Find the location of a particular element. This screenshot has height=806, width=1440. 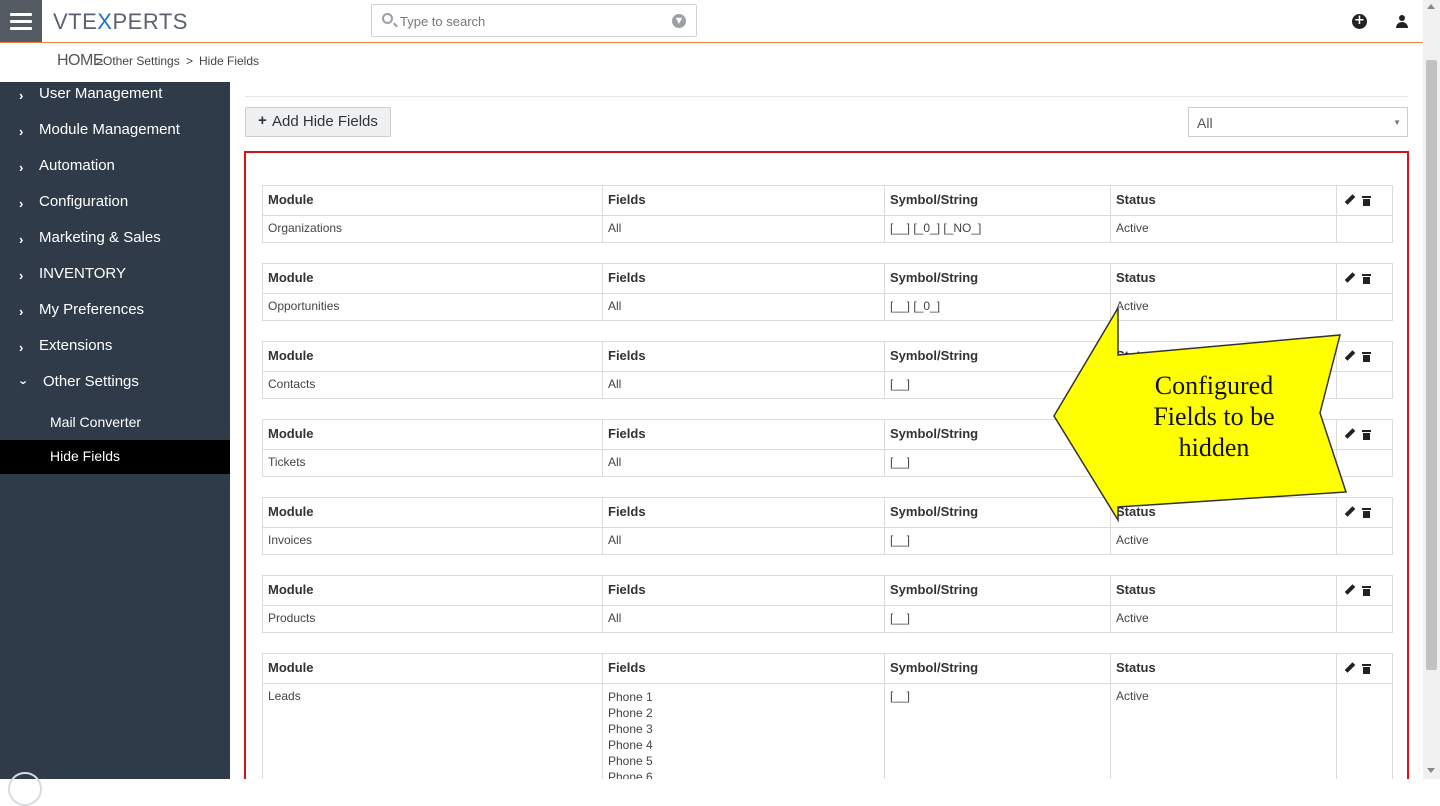

sidebar-item-automation: › Automation is located at coordinates (115, 170).